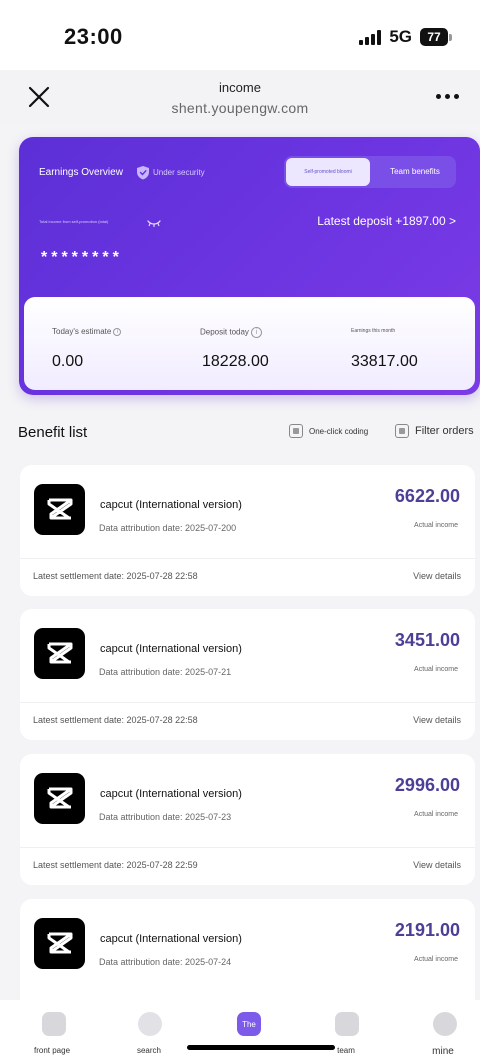 This screenshot has height=1062, width=480. What do you see at coordinates (93, 36) in the screenshot?
I see `status-time: 23:00` at bounding box center [93, 36].